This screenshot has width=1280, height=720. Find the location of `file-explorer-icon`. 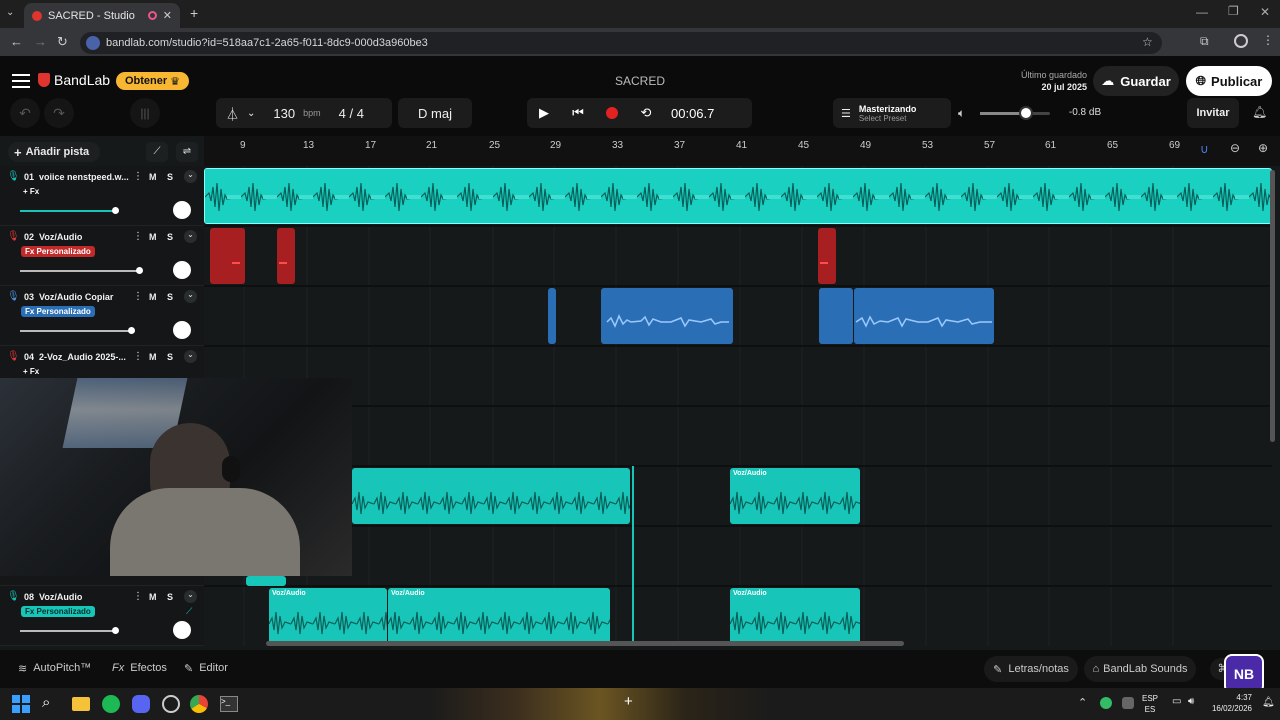

file-explorer-icon is located at coordinates (81, 704).